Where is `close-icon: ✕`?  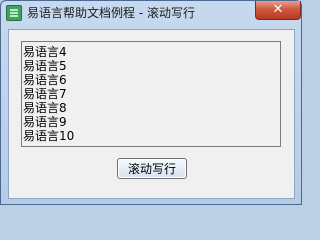
close-icon: ✕ is located at coordinates (278, 9).